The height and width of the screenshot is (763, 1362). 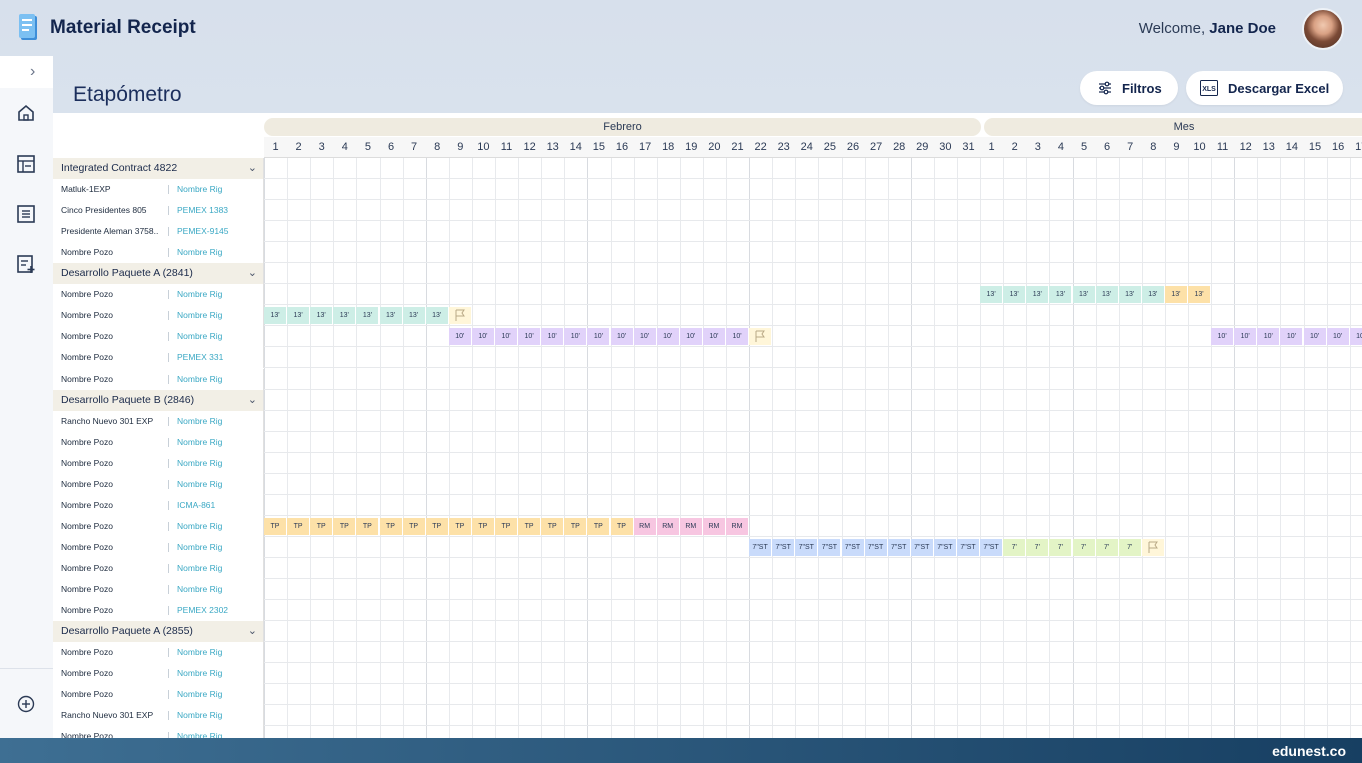 What do you see at coordinates (26, 164) in the screenshot?
I see `board-icon` at bounding box center [26, 164].